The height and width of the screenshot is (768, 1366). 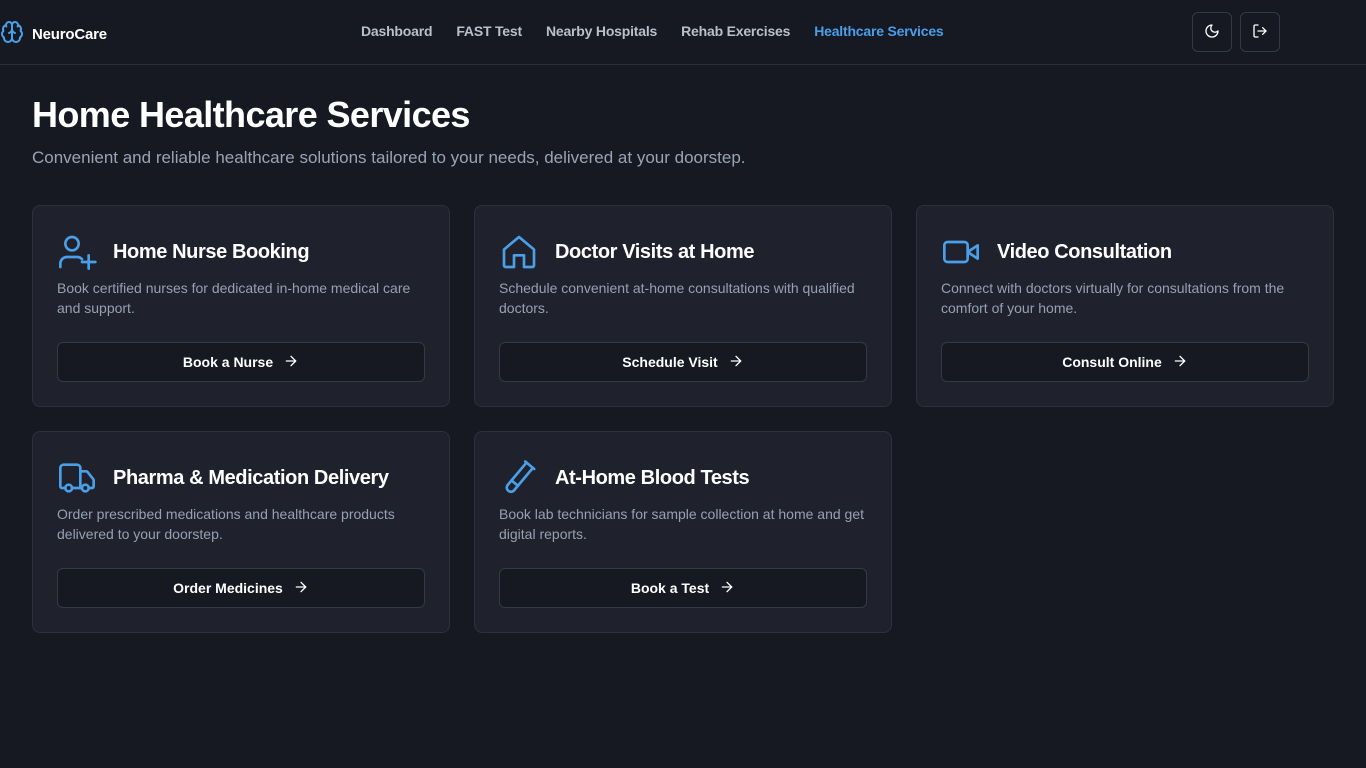 I want to click on page-title: Home Healthcare Services, so click(x=251, y=114).